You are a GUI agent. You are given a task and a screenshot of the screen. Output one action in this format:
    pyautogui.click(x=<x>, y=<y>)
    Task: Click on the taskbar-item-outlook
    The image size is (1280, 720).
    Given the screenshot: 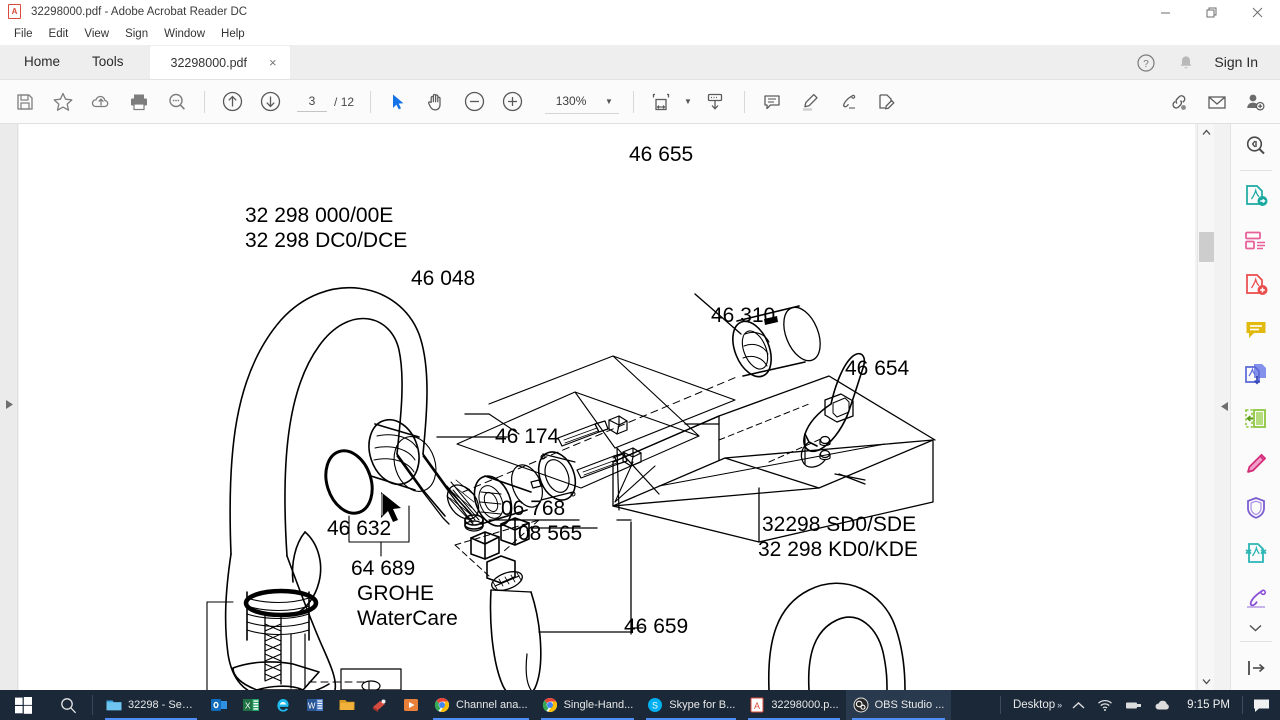 What is the action you would take?
    pyautogui.click(x=219, y=705)
    